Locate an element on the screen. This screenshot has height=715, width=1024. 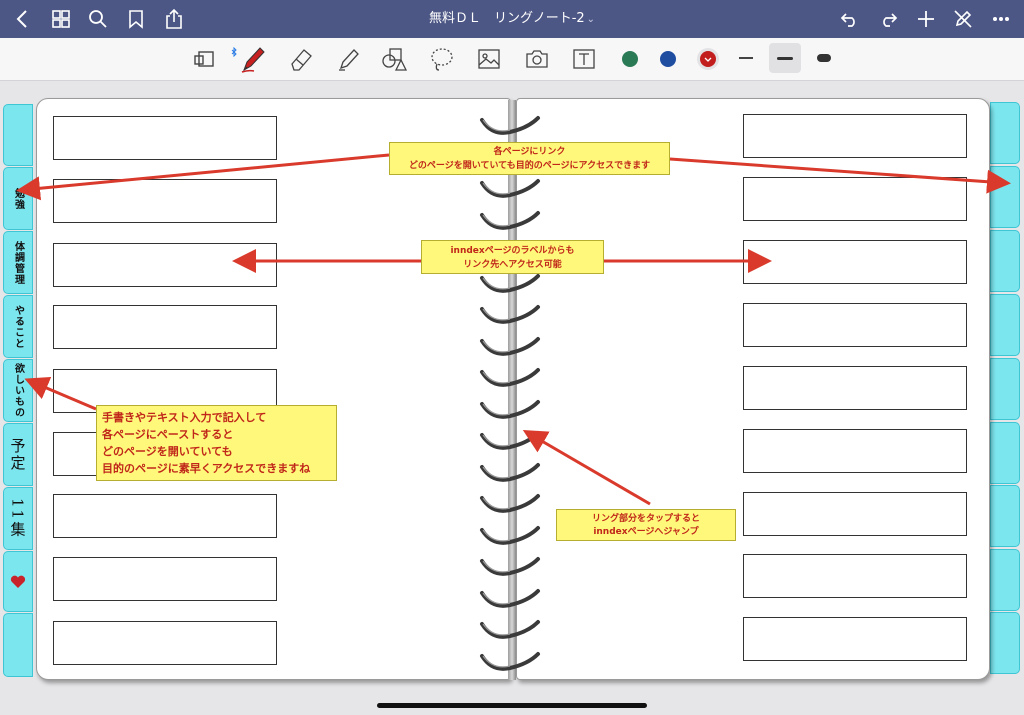
index-tab-label-wrap: 予定 is located at coordinates (18, 454).